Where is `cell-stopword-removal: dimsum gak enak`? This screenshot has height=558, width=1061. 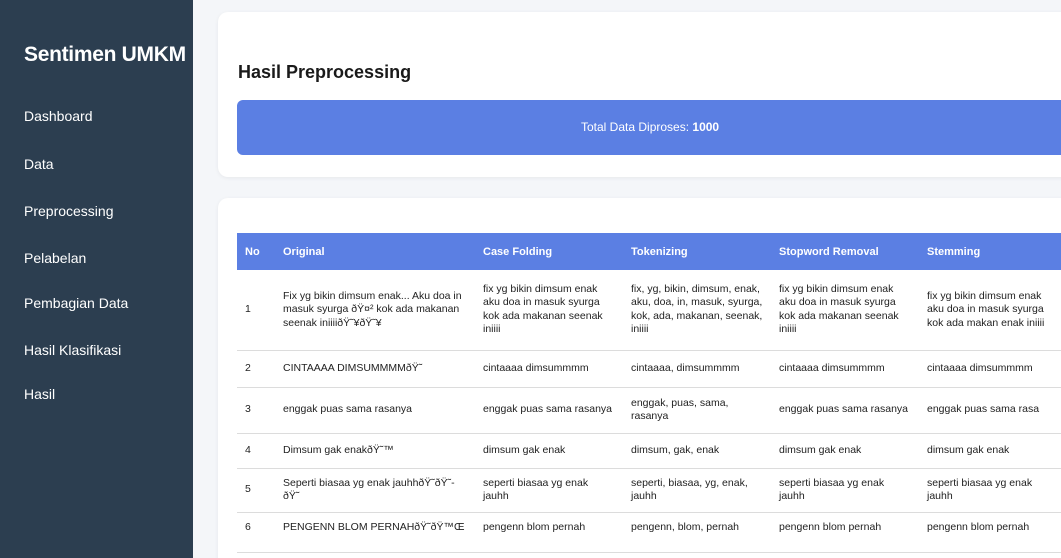 cell-stopword-removal: dimsum gak enak is located at coordinates (845, 451).